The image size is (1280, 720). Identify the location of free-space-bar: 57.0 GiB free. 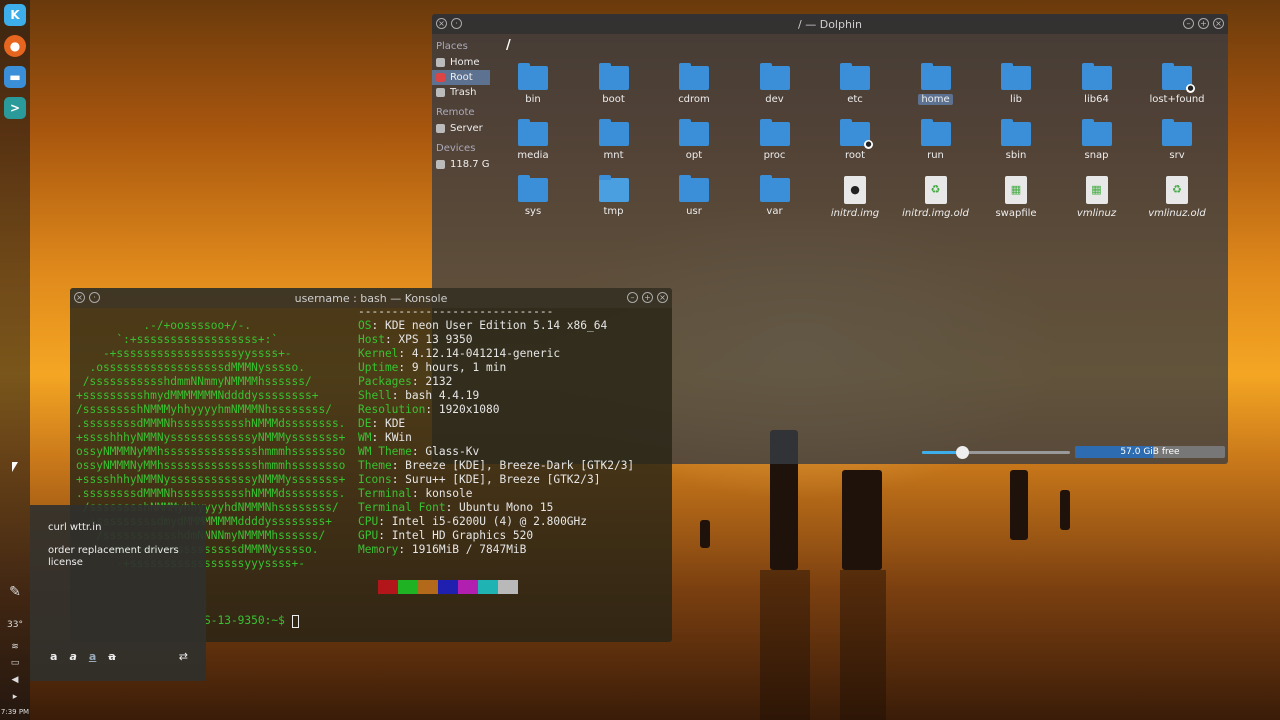
(1150, 452).